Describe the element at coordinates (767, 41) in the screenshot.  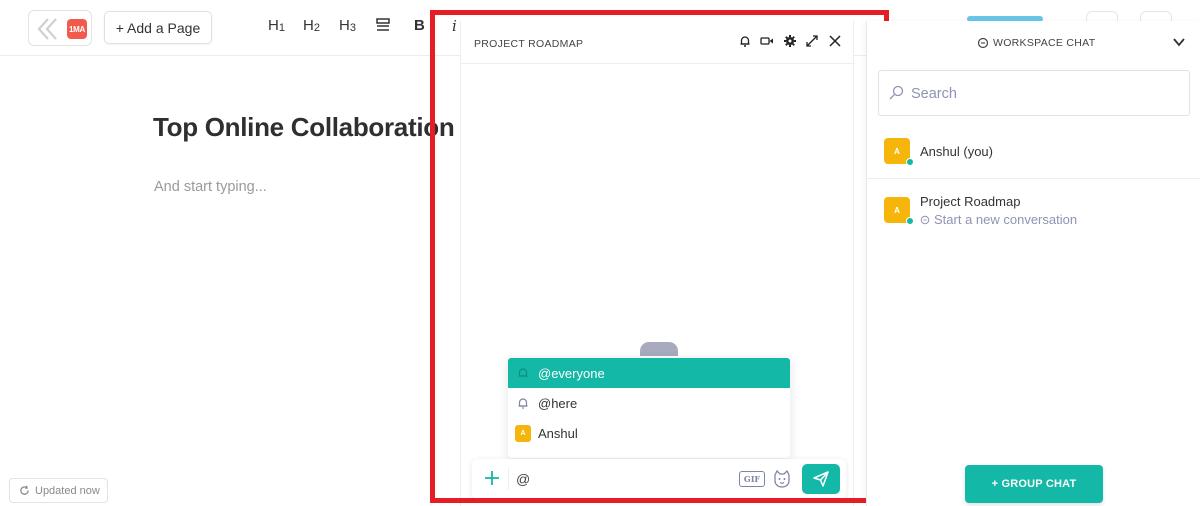
I see `video-camera-icon` at that location.